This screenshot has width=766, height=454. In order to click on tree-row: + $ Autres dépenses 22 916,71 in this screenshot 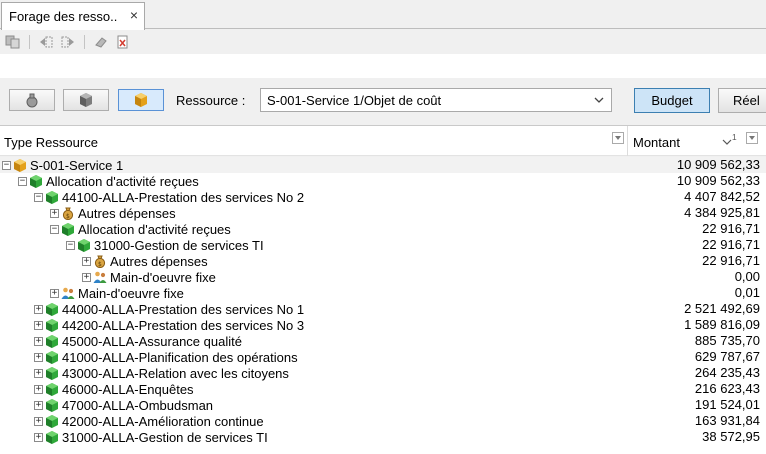, I will do `click(383, 261)`.